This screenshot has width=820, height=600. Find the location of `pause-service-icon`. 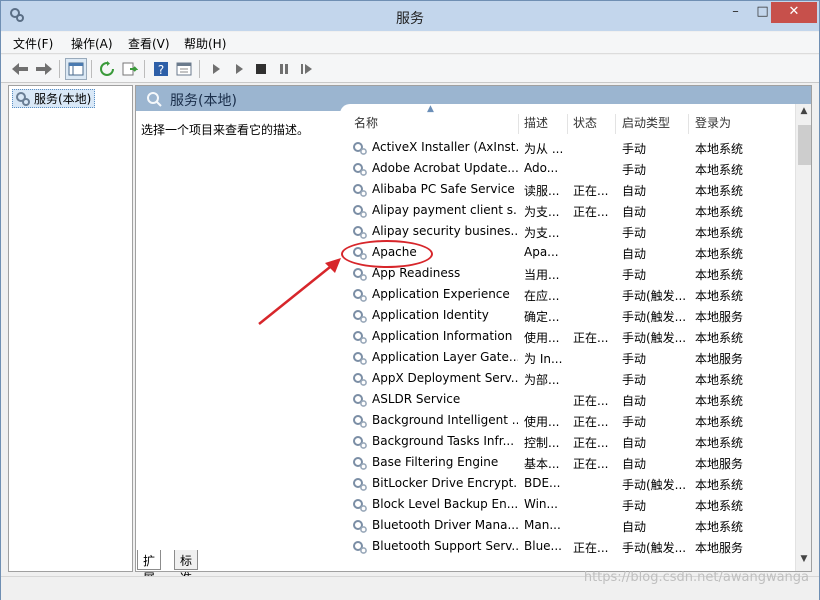

pause-service-icon is located at coordinates (284, 69).